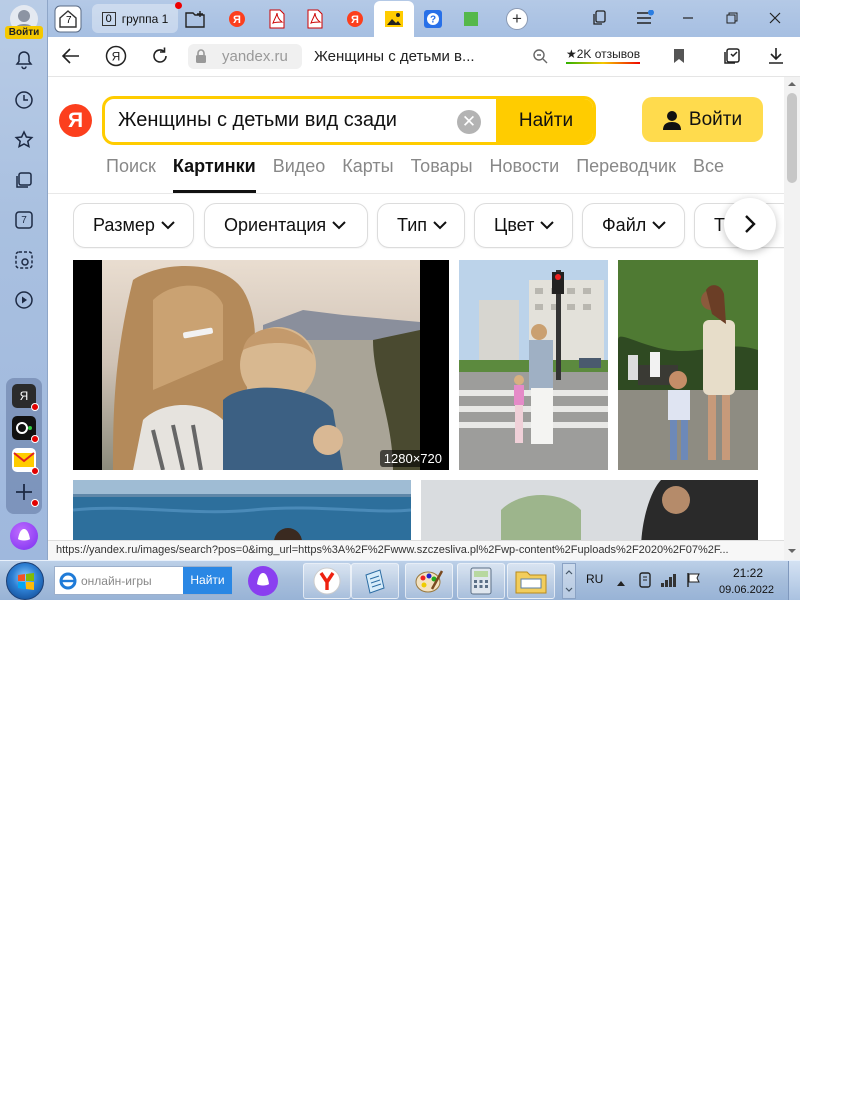 The image size is (845, 1107). I want to click on taskbar-search-input: онлайн-игры, so click(116, 581).